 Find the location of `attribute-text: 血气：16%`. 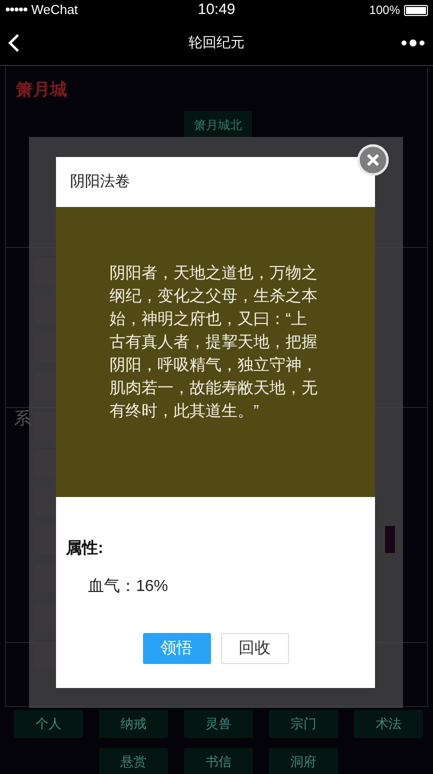

attribute-text: 血气：16% is located at coordinates (128, 587).